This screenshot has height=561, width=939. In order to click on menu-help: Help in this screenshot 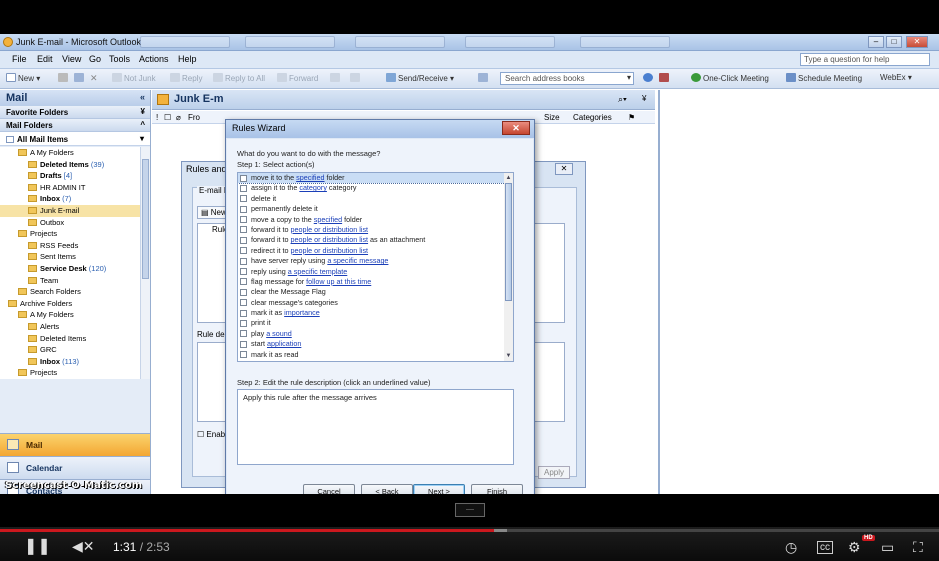, I will do `click(187, 59)`.